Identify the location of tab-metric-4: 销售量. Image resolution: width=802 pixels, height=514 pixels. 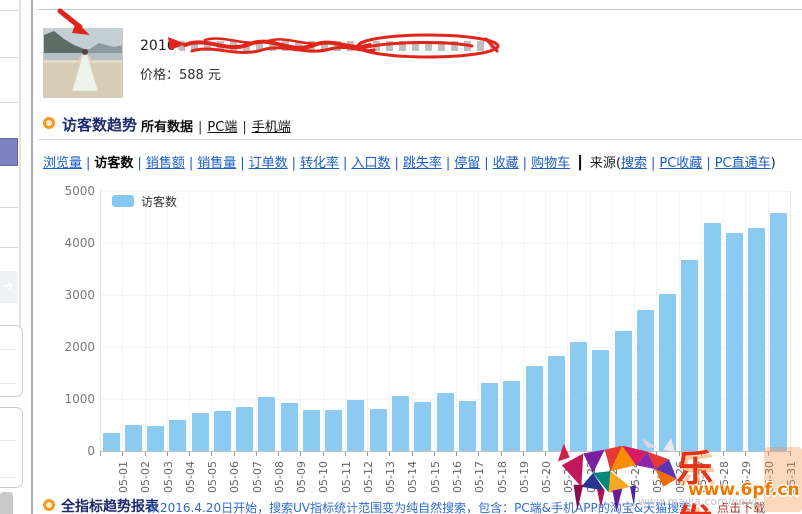
(216, 163).